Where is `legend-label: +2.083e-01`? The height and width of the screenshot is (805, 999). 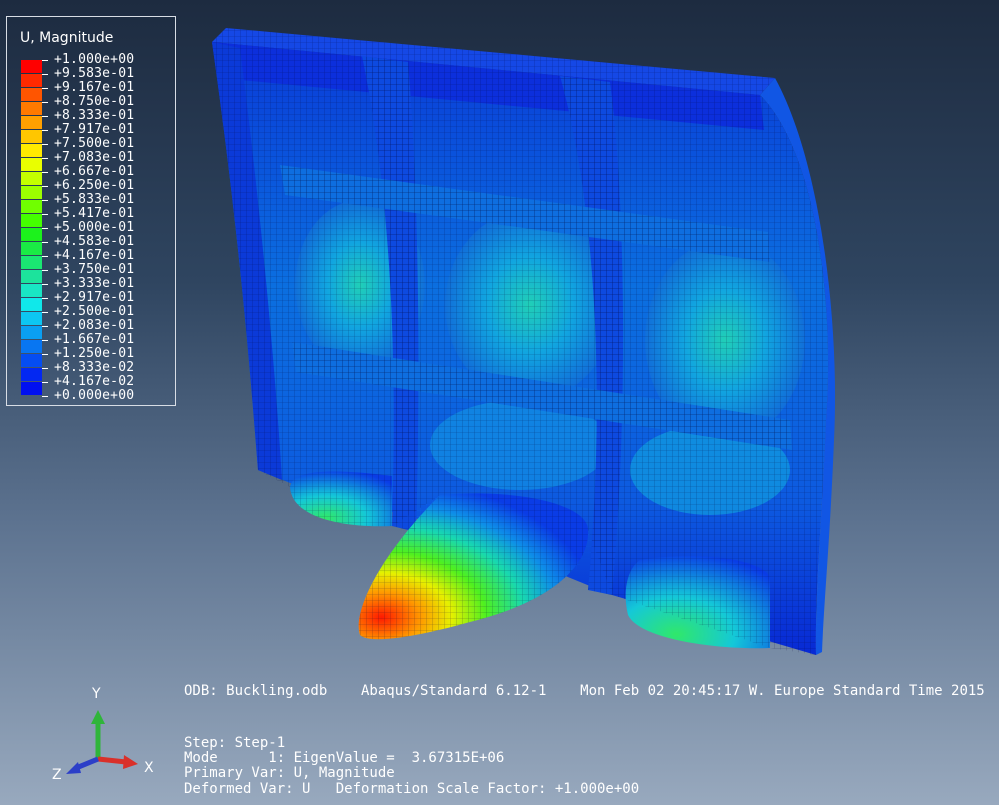 legend-label: +2.083e-01 is located at coordinates (94, 325).